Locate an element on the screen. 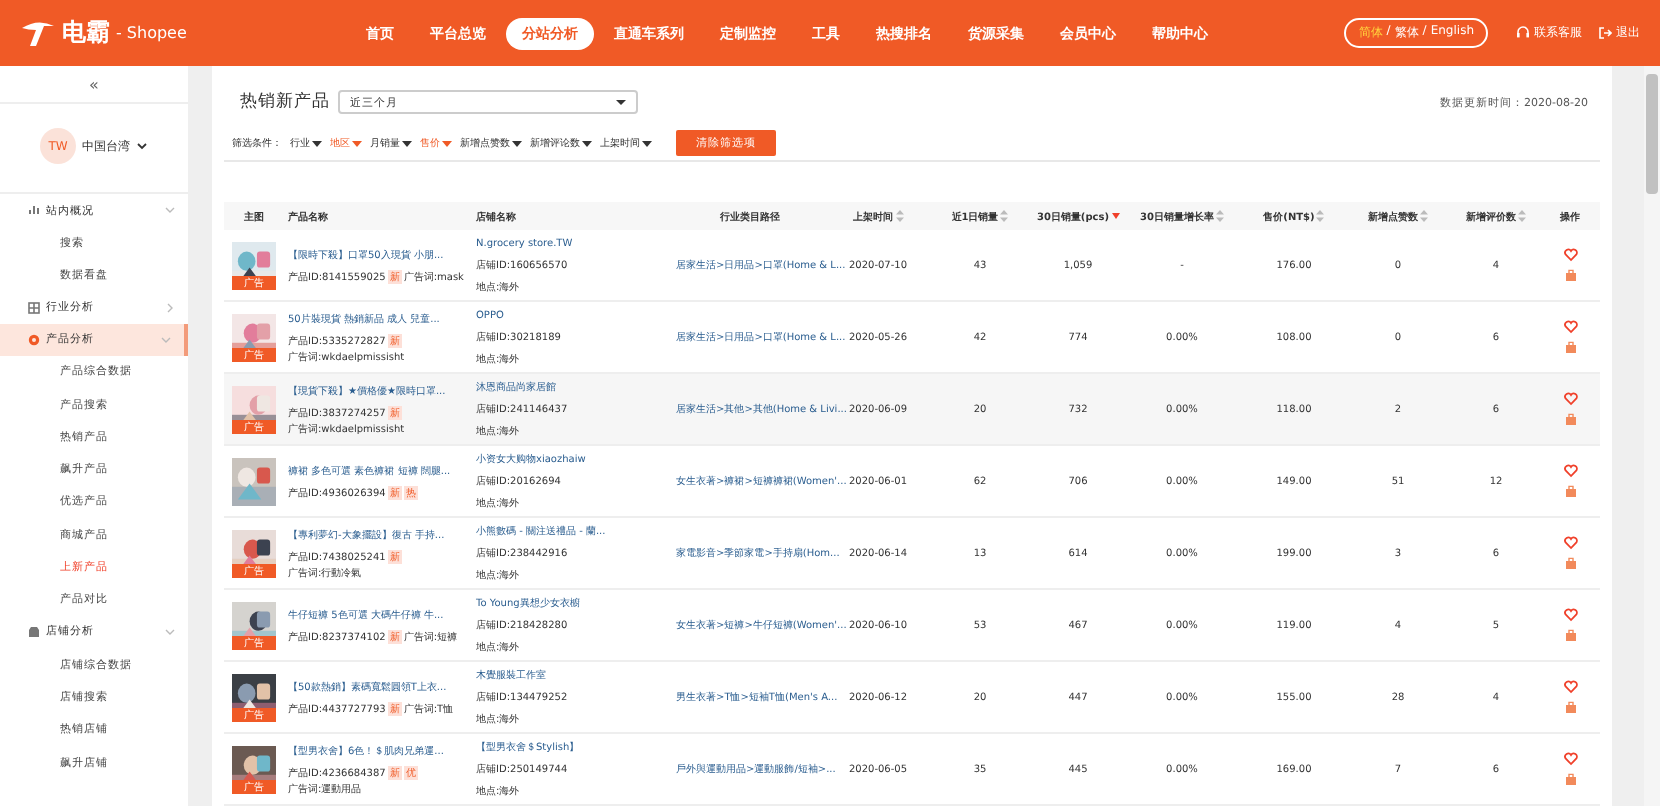 The width and height of the screenshot is (1660, 806). logo-icon is located at coordinates (38, 33).